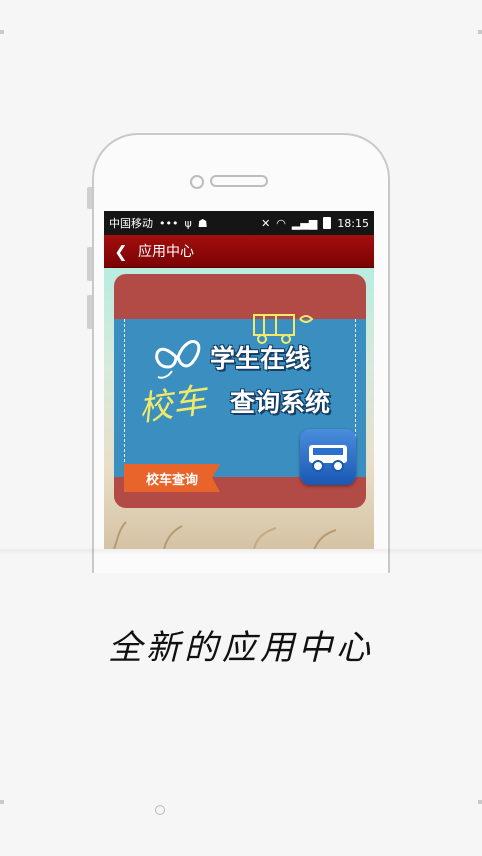  What do you see at coordinates (197, 182) in the screenshot?
I see `phone-camera` at bounding box center [197, 182].